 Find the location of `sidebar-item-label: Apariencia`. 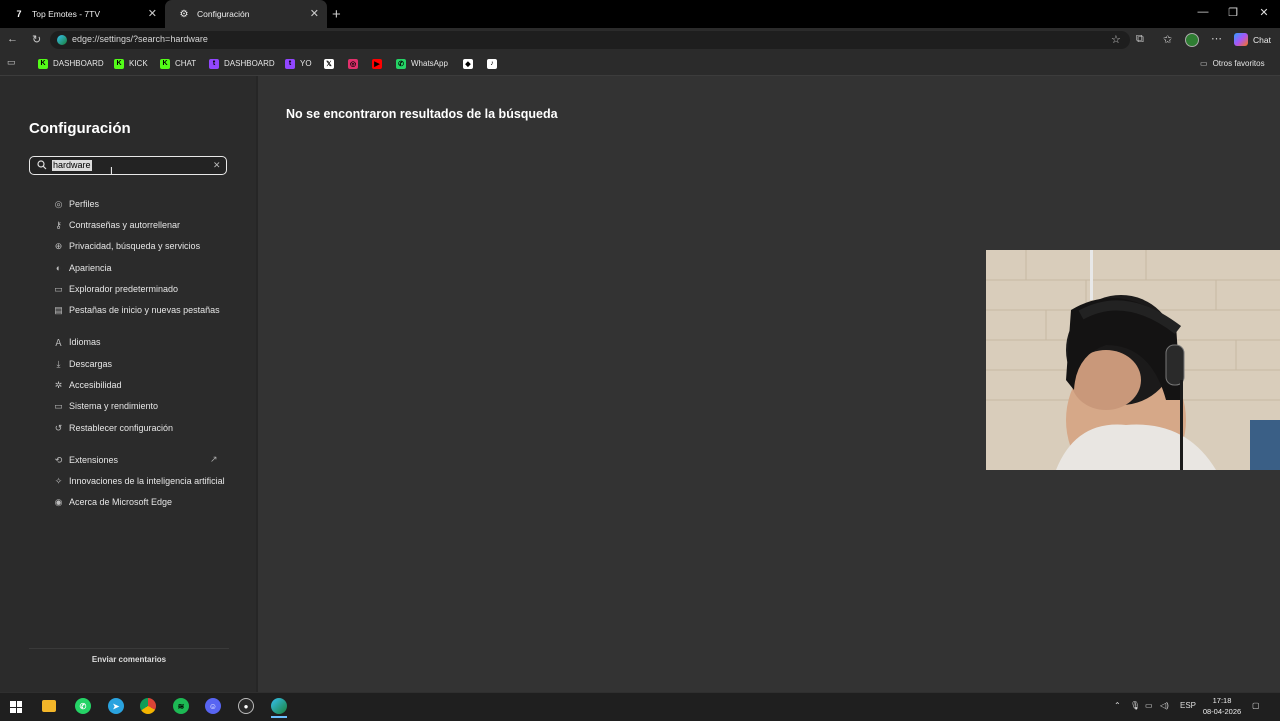

sidebar-item-label: Apariencia is located at coordinates (90, 268).